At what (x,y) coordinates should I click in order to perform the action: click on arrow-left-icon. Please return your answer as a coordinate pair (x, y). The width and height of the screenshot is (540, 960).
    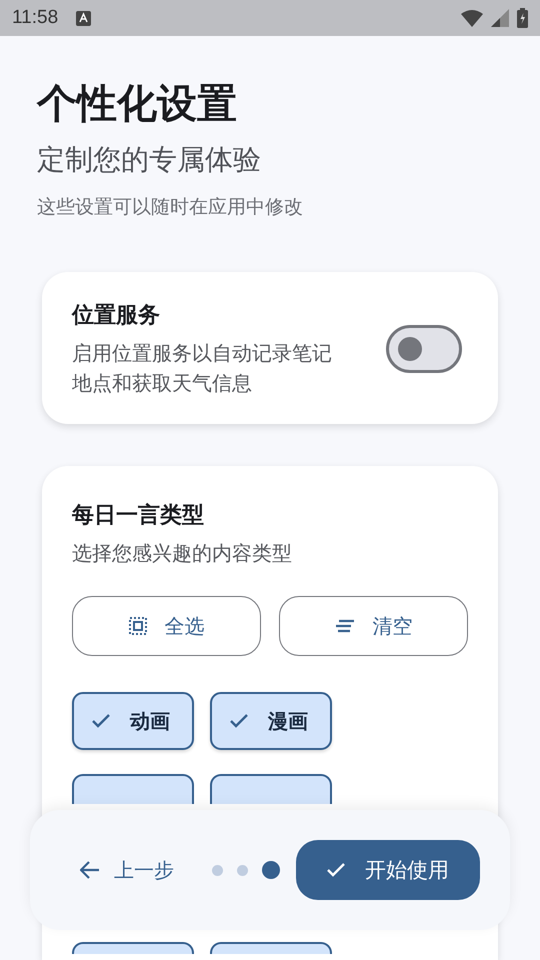
    Looking at the image, I should click on (90, 870).